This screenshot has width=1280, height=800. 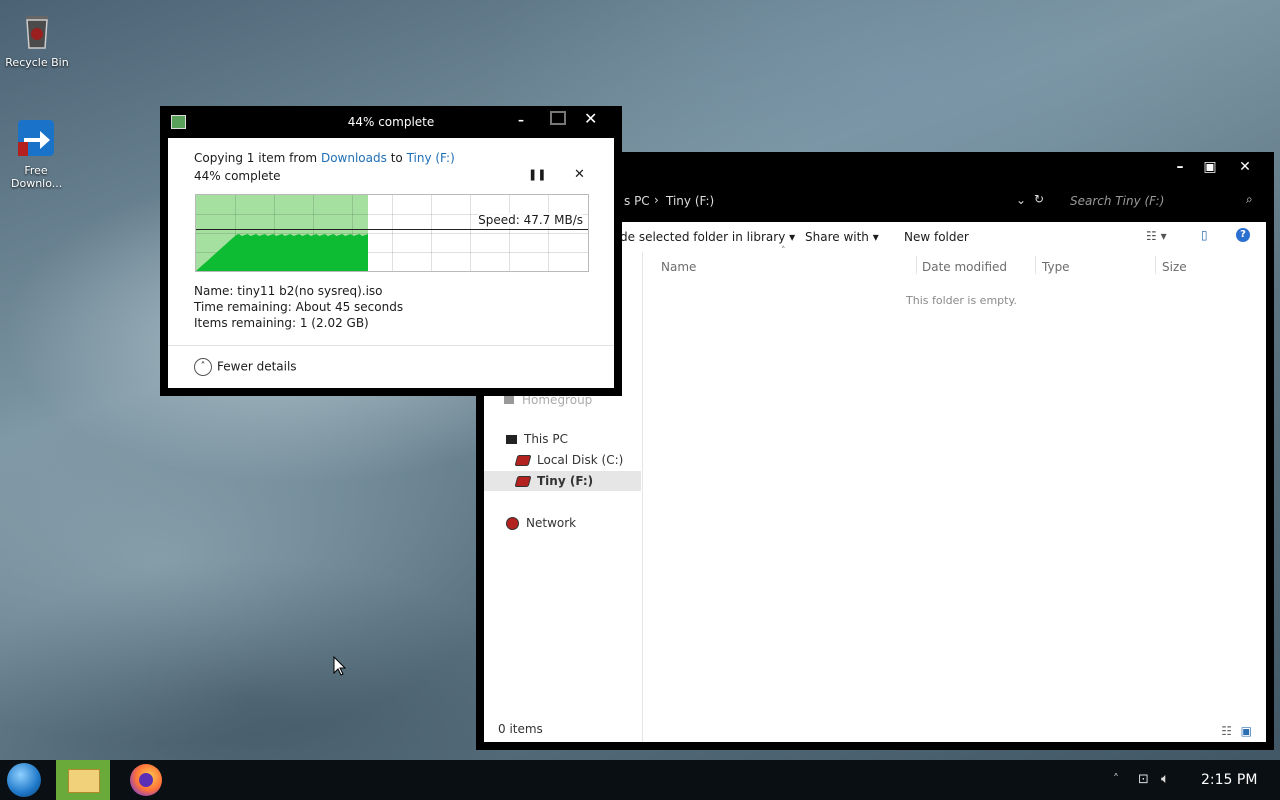 I want to click on taskbar-firefox, so click(x=146, y=780).